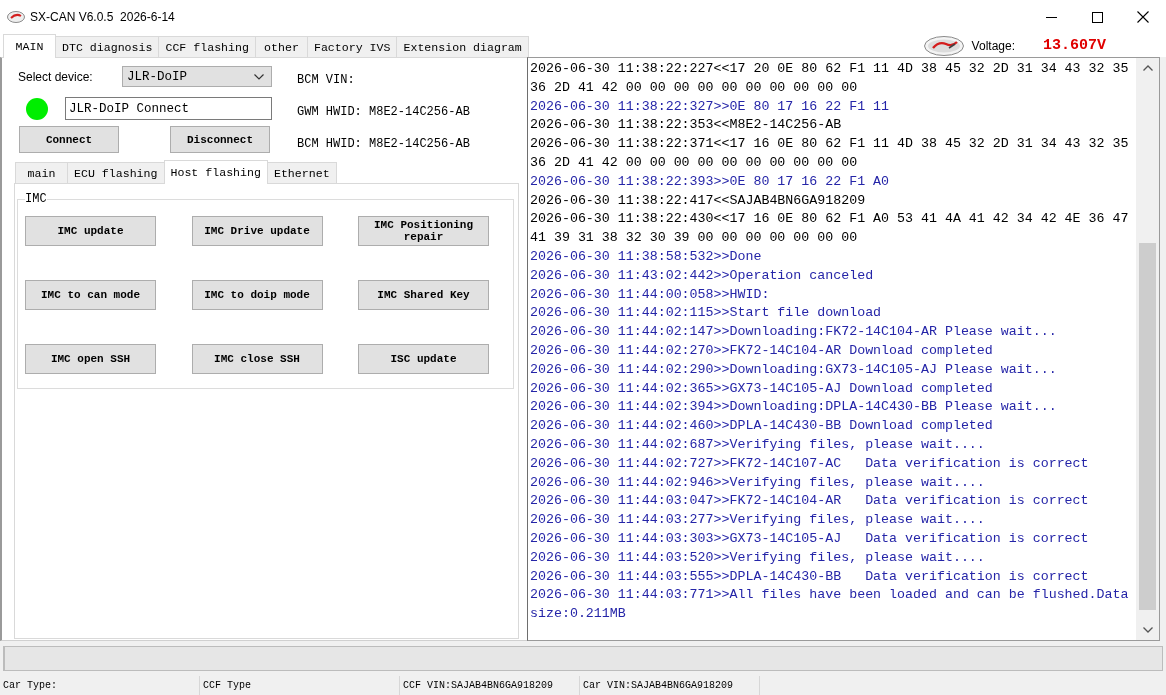  I want to click on group-title: IMC, so click(36, 199).